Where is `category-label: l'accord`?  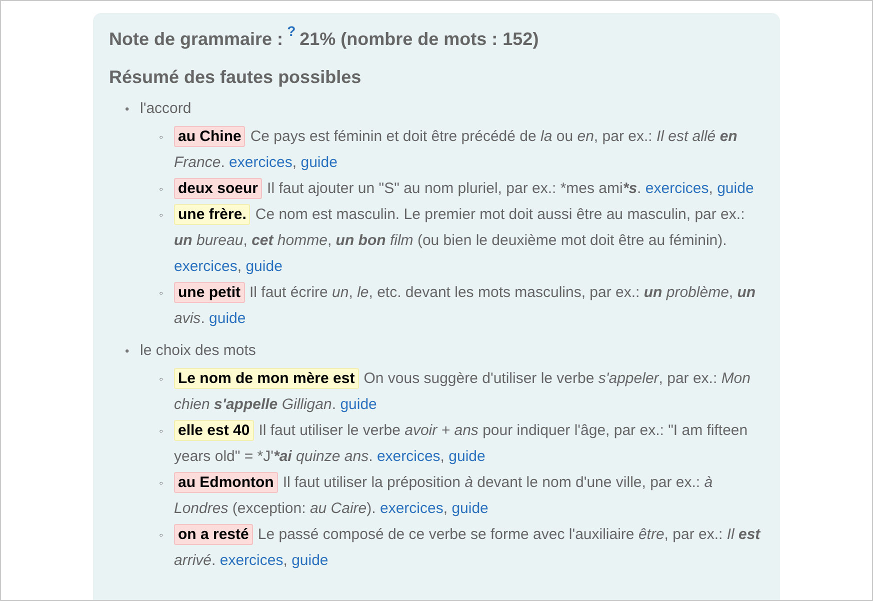
category-label: l'accord is located at coordinates (166, 109).